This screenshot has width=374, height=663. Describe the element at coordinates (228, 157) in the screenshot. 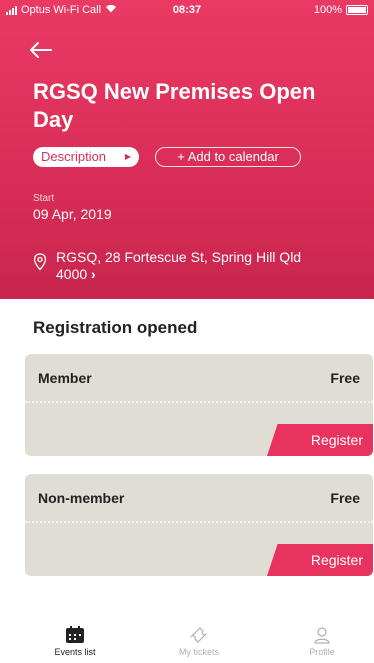

I see `add-to-calendar-button: + Add to calendar` at that location.